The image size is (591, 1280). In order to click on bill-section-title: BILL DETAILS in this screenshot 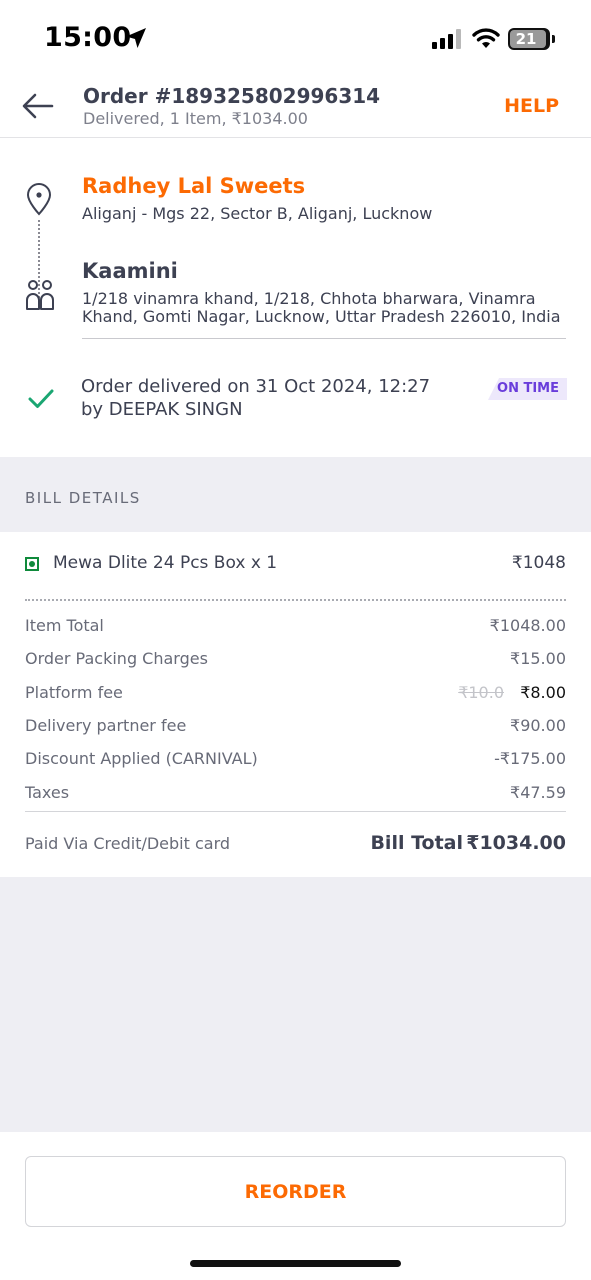, I will do `click(83, 498)`.